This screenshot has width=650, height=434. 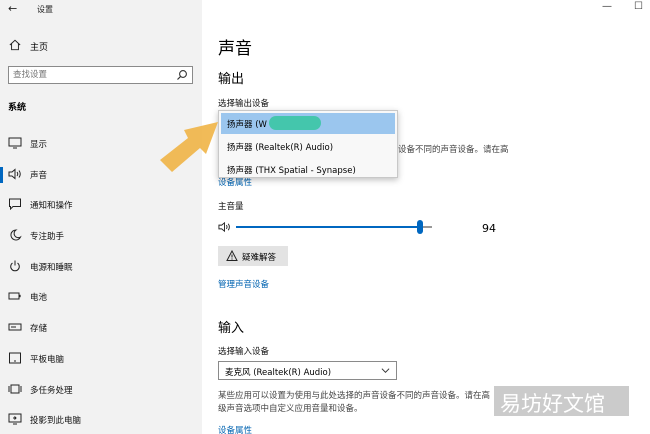 What do you see at coordinates (14, 296) in the screenshot?
I see `battery-icon` at bounding box center [14, 296].